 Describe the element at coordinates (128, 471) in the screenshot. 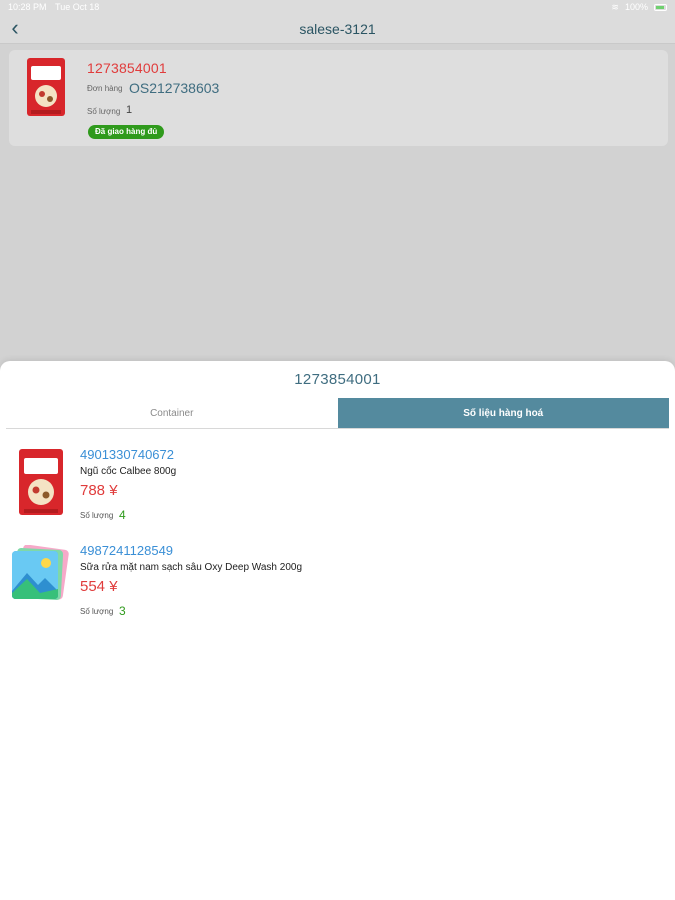

I see `item-name: Ngũ cốc Calbee 800g` at that location.